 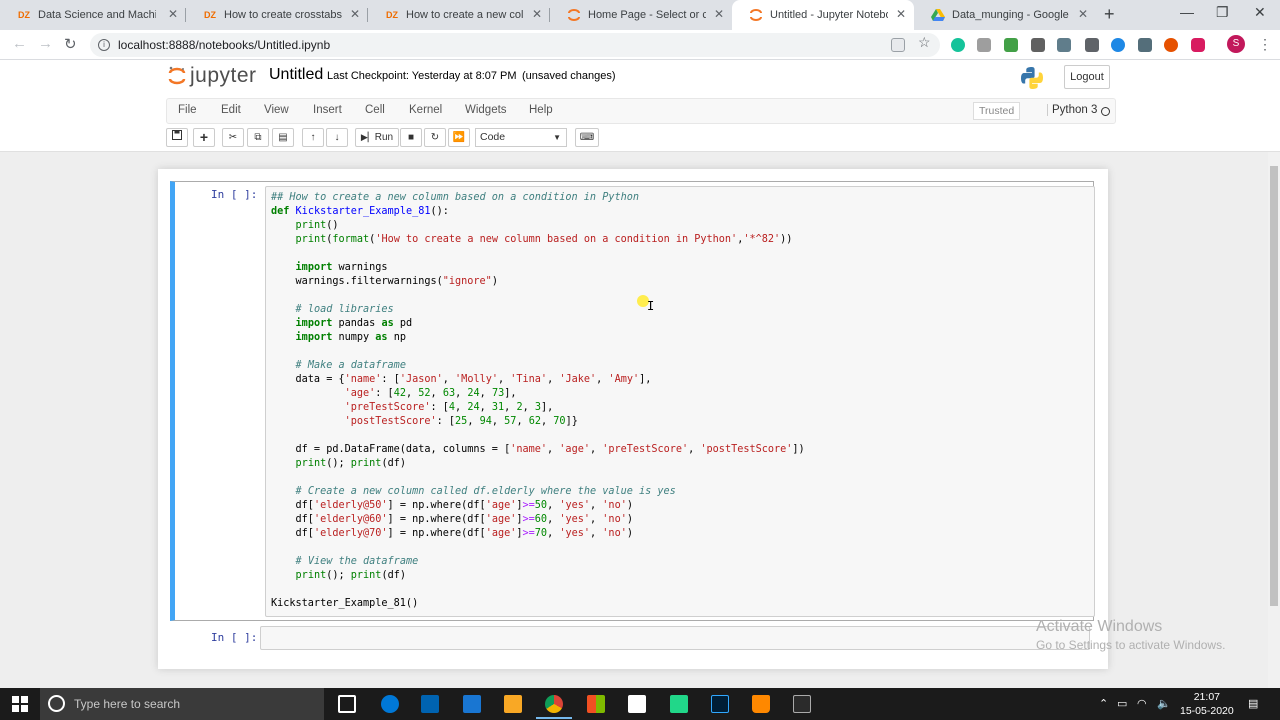 What do you see at coordinates (1103, 703) in the screenshot?
I see `tray-chevron-icon: ⌃` at bounding box center [1103, 703].